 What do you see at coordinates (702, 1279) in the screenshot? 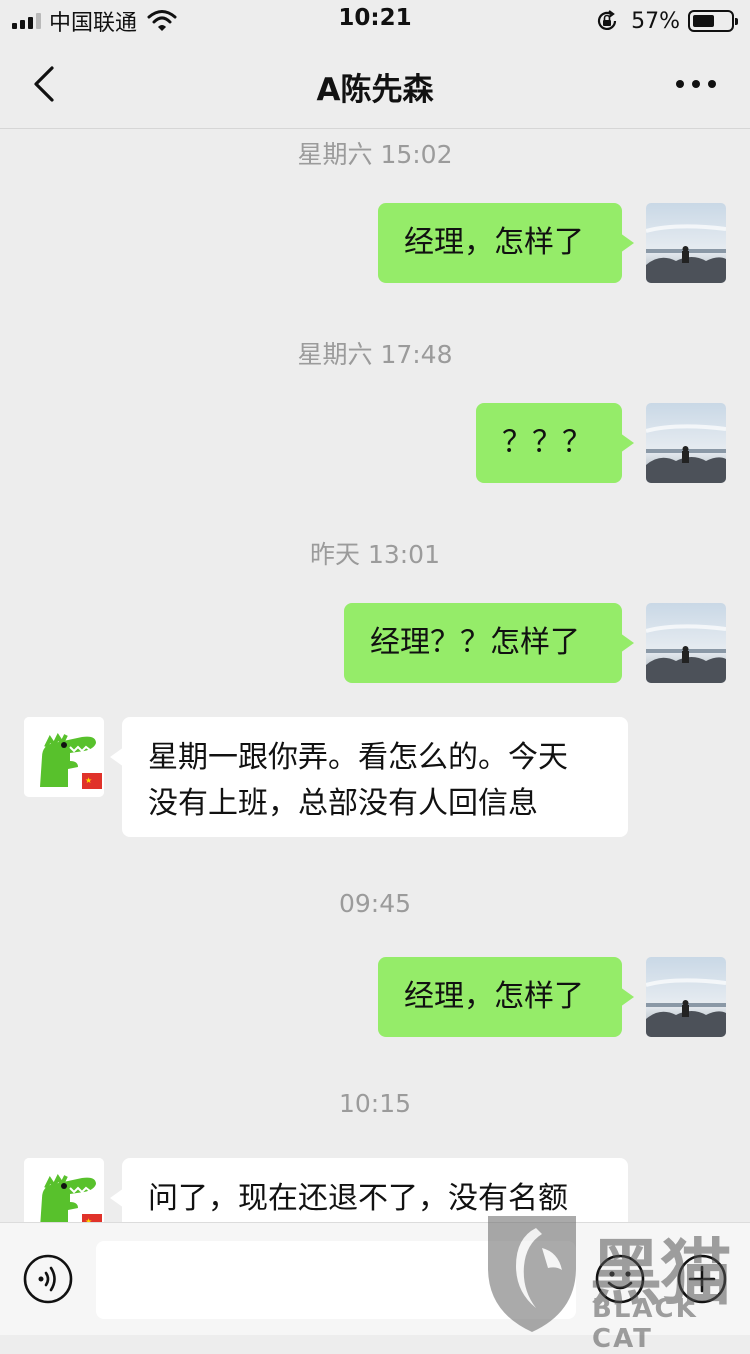
I see `plus-icon` at bounding box center [702, 1279].